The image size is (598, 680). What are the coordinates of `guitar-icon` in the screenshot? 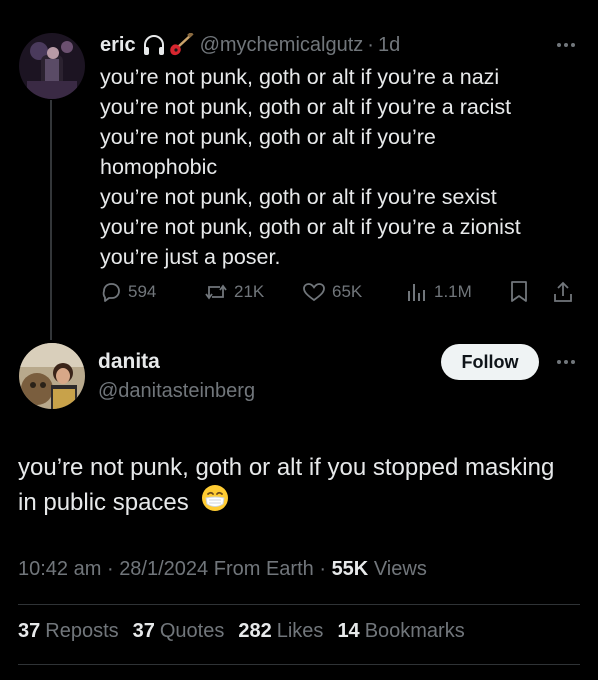 It's located at (181, 45).